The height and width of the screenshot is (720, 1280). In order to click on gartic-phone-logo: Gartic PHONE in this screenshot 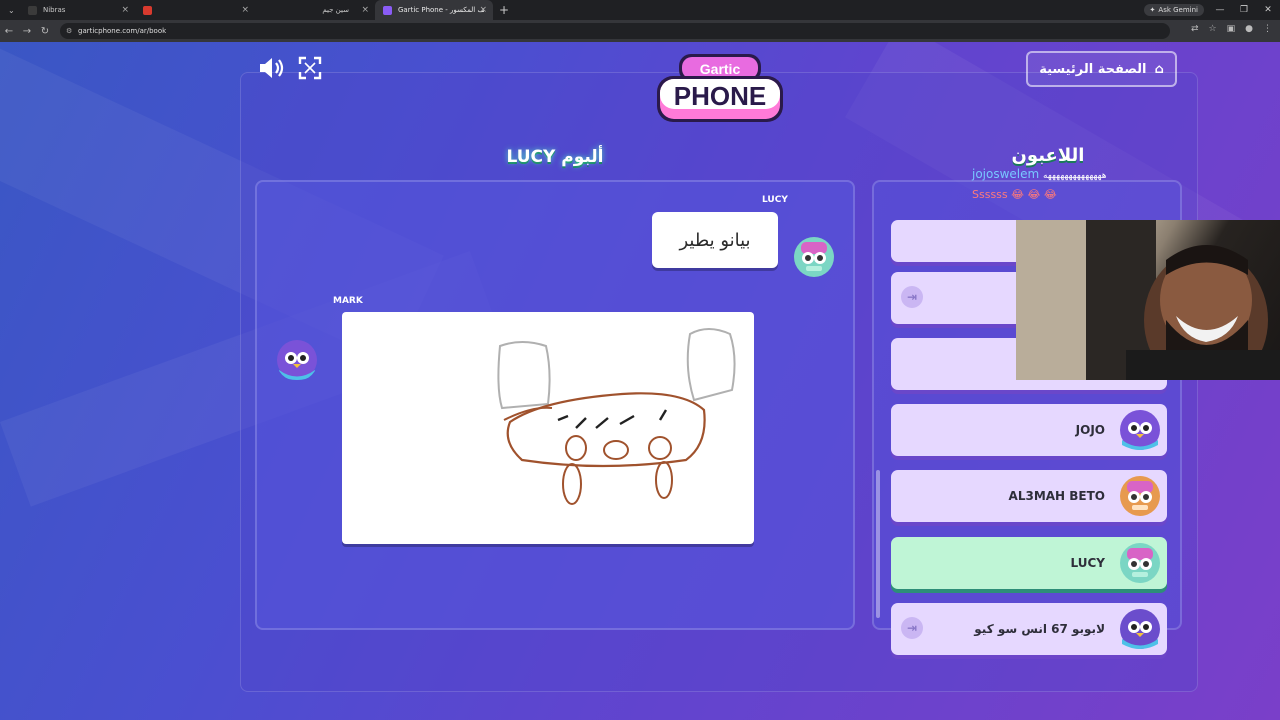, I will do `click(720, 88)`.